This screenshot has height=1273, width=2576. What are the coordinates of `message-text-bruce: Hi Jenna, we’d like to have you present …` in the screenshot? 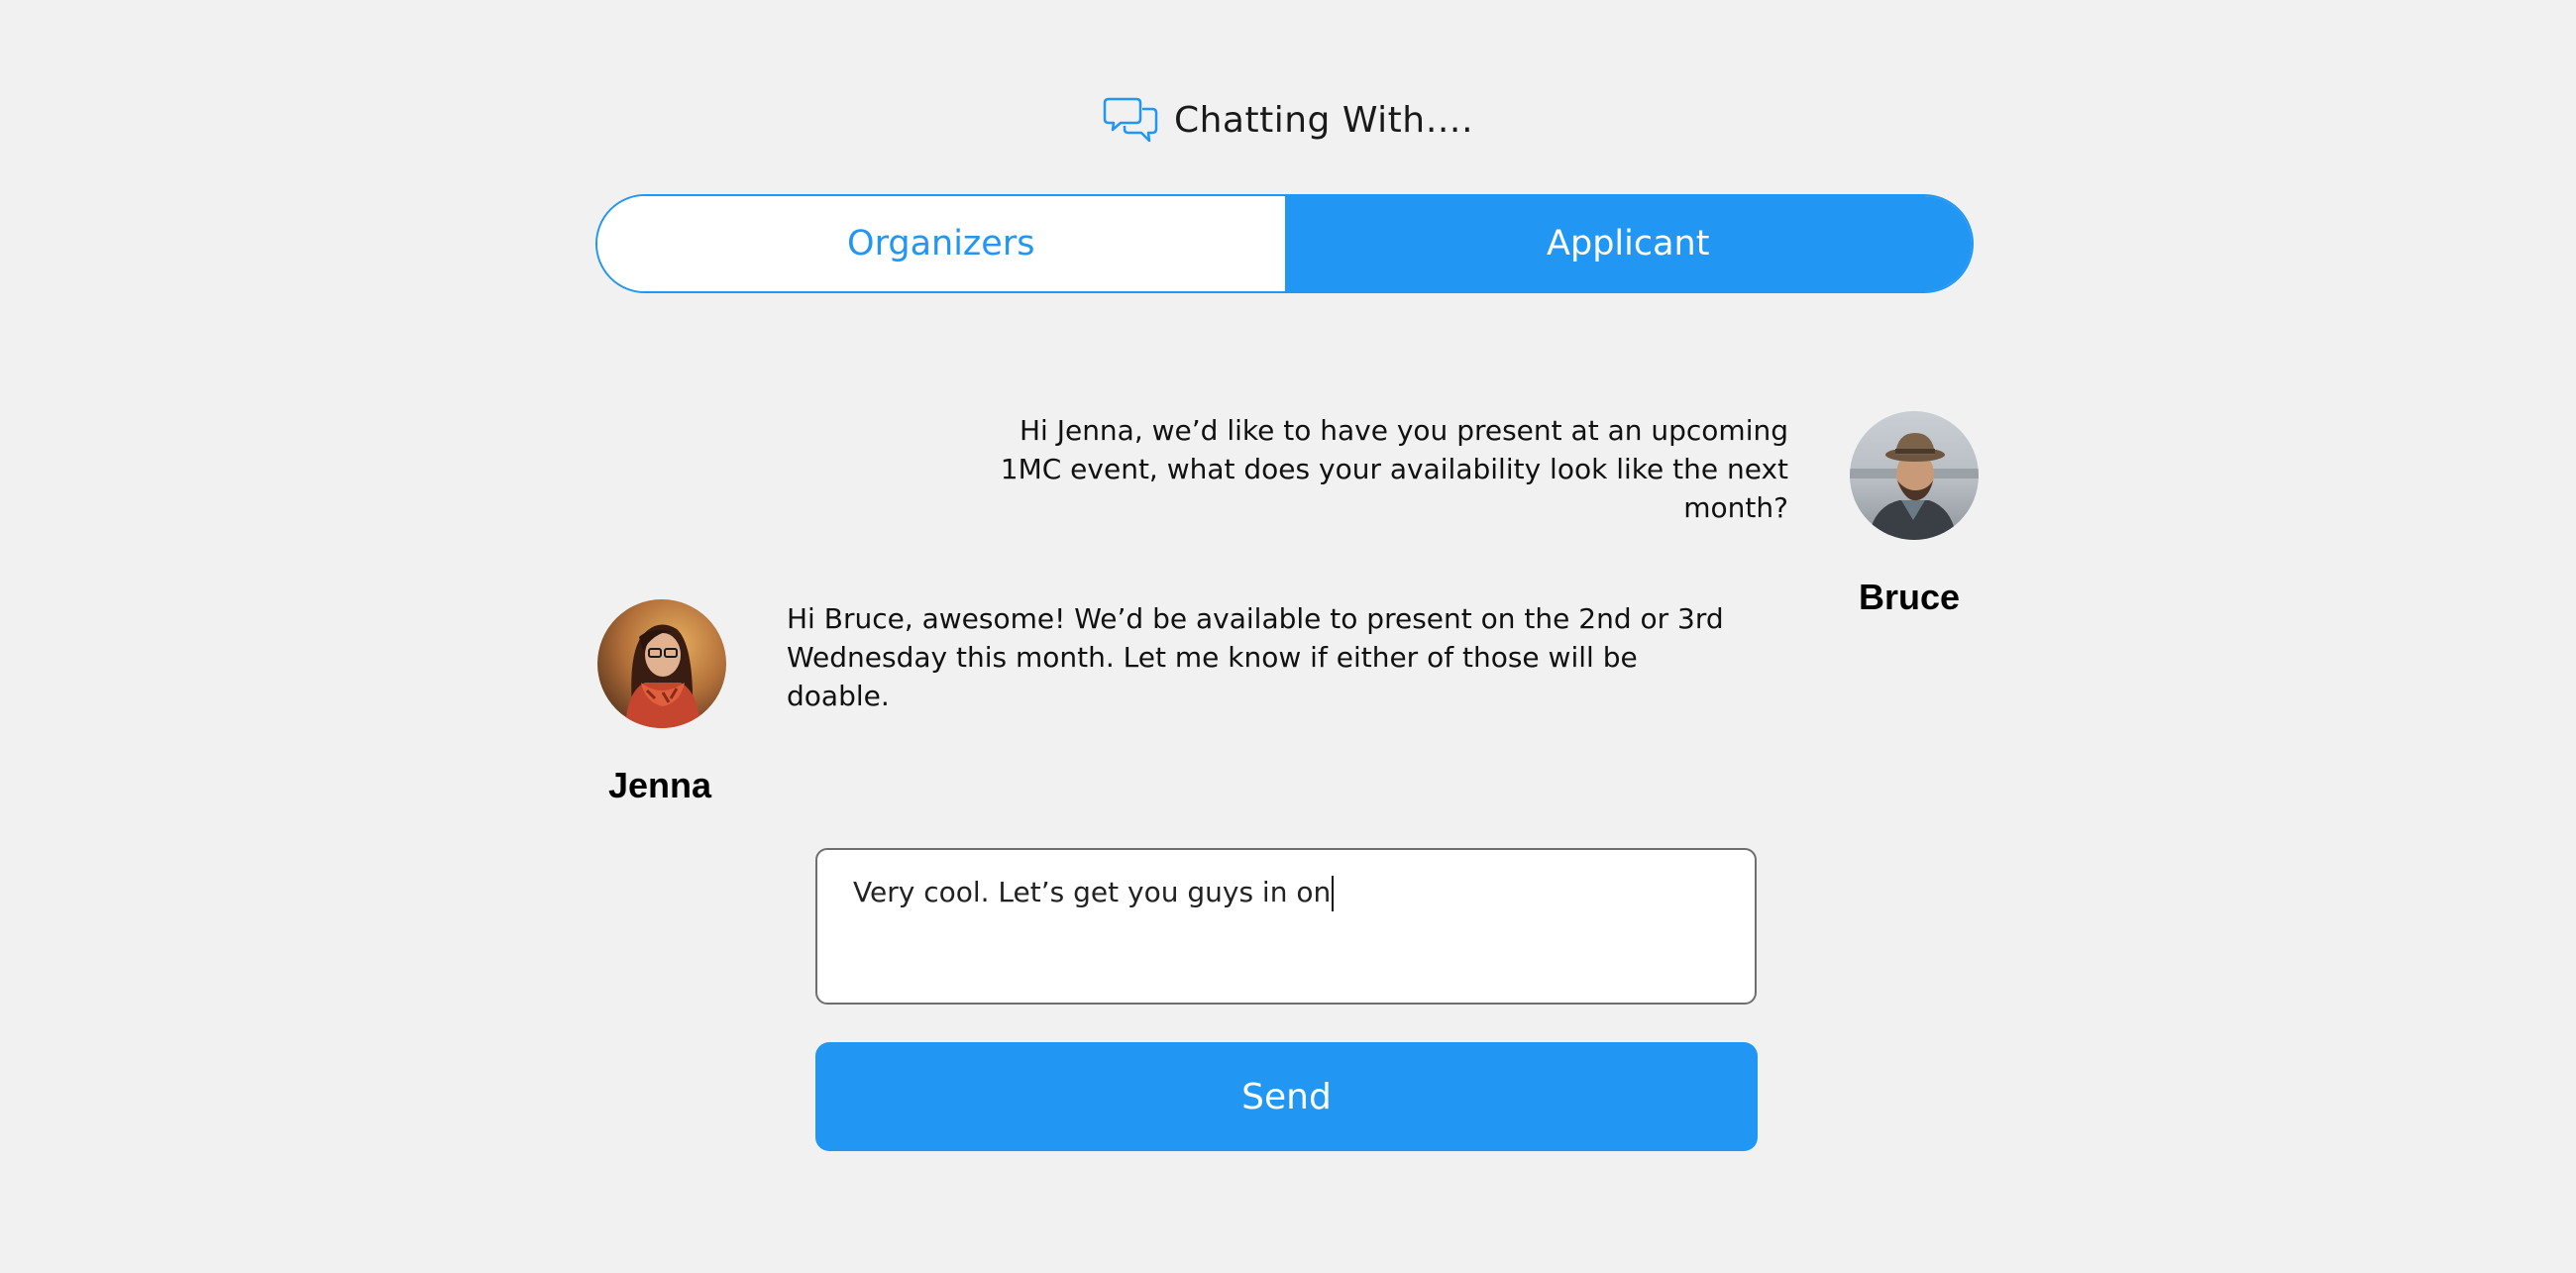 It's located at (1394, 469).